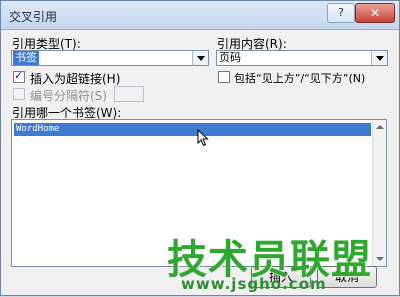 The height and width of the screenshot is (297, 400). Describe the element at coordinates (110, 58) in the screenshot. I see `ref-type-select: 书签` at that location.